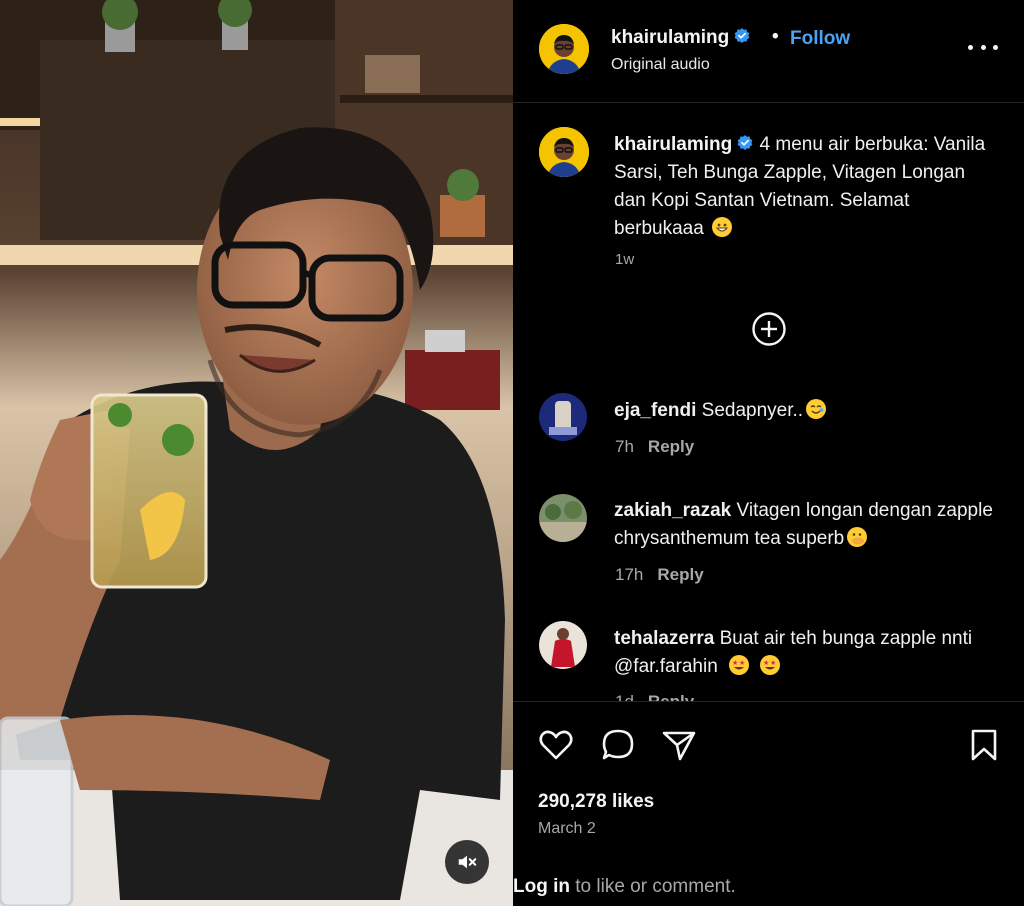  I want to click on post-header: khairulaming • Follow Original audio, so click(768, 51).